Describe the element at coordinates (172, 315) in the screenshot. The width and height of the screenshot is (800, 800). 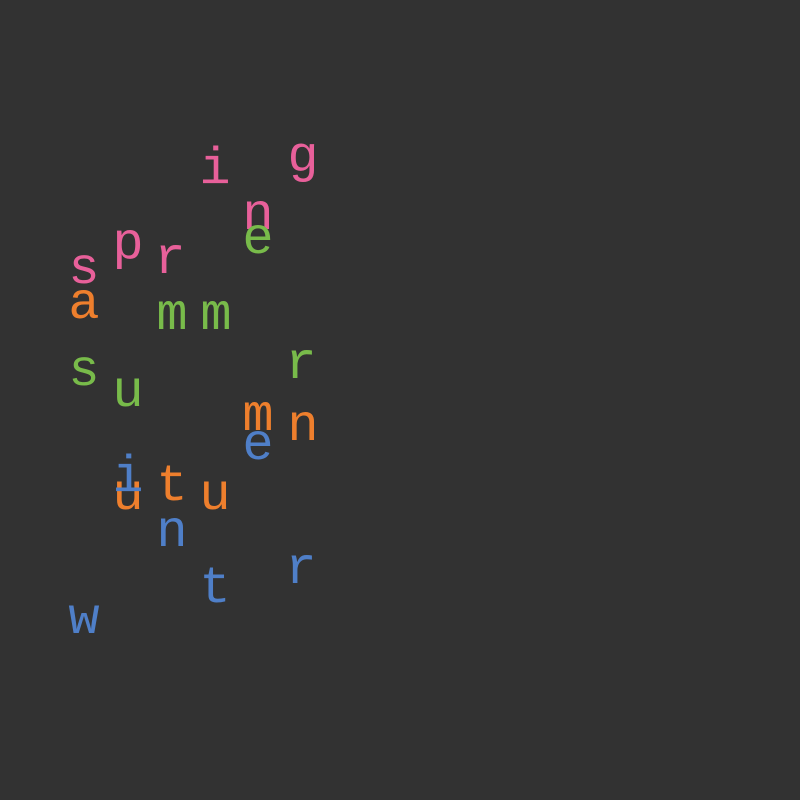
I see `summer-letter-m1: m` at that location.